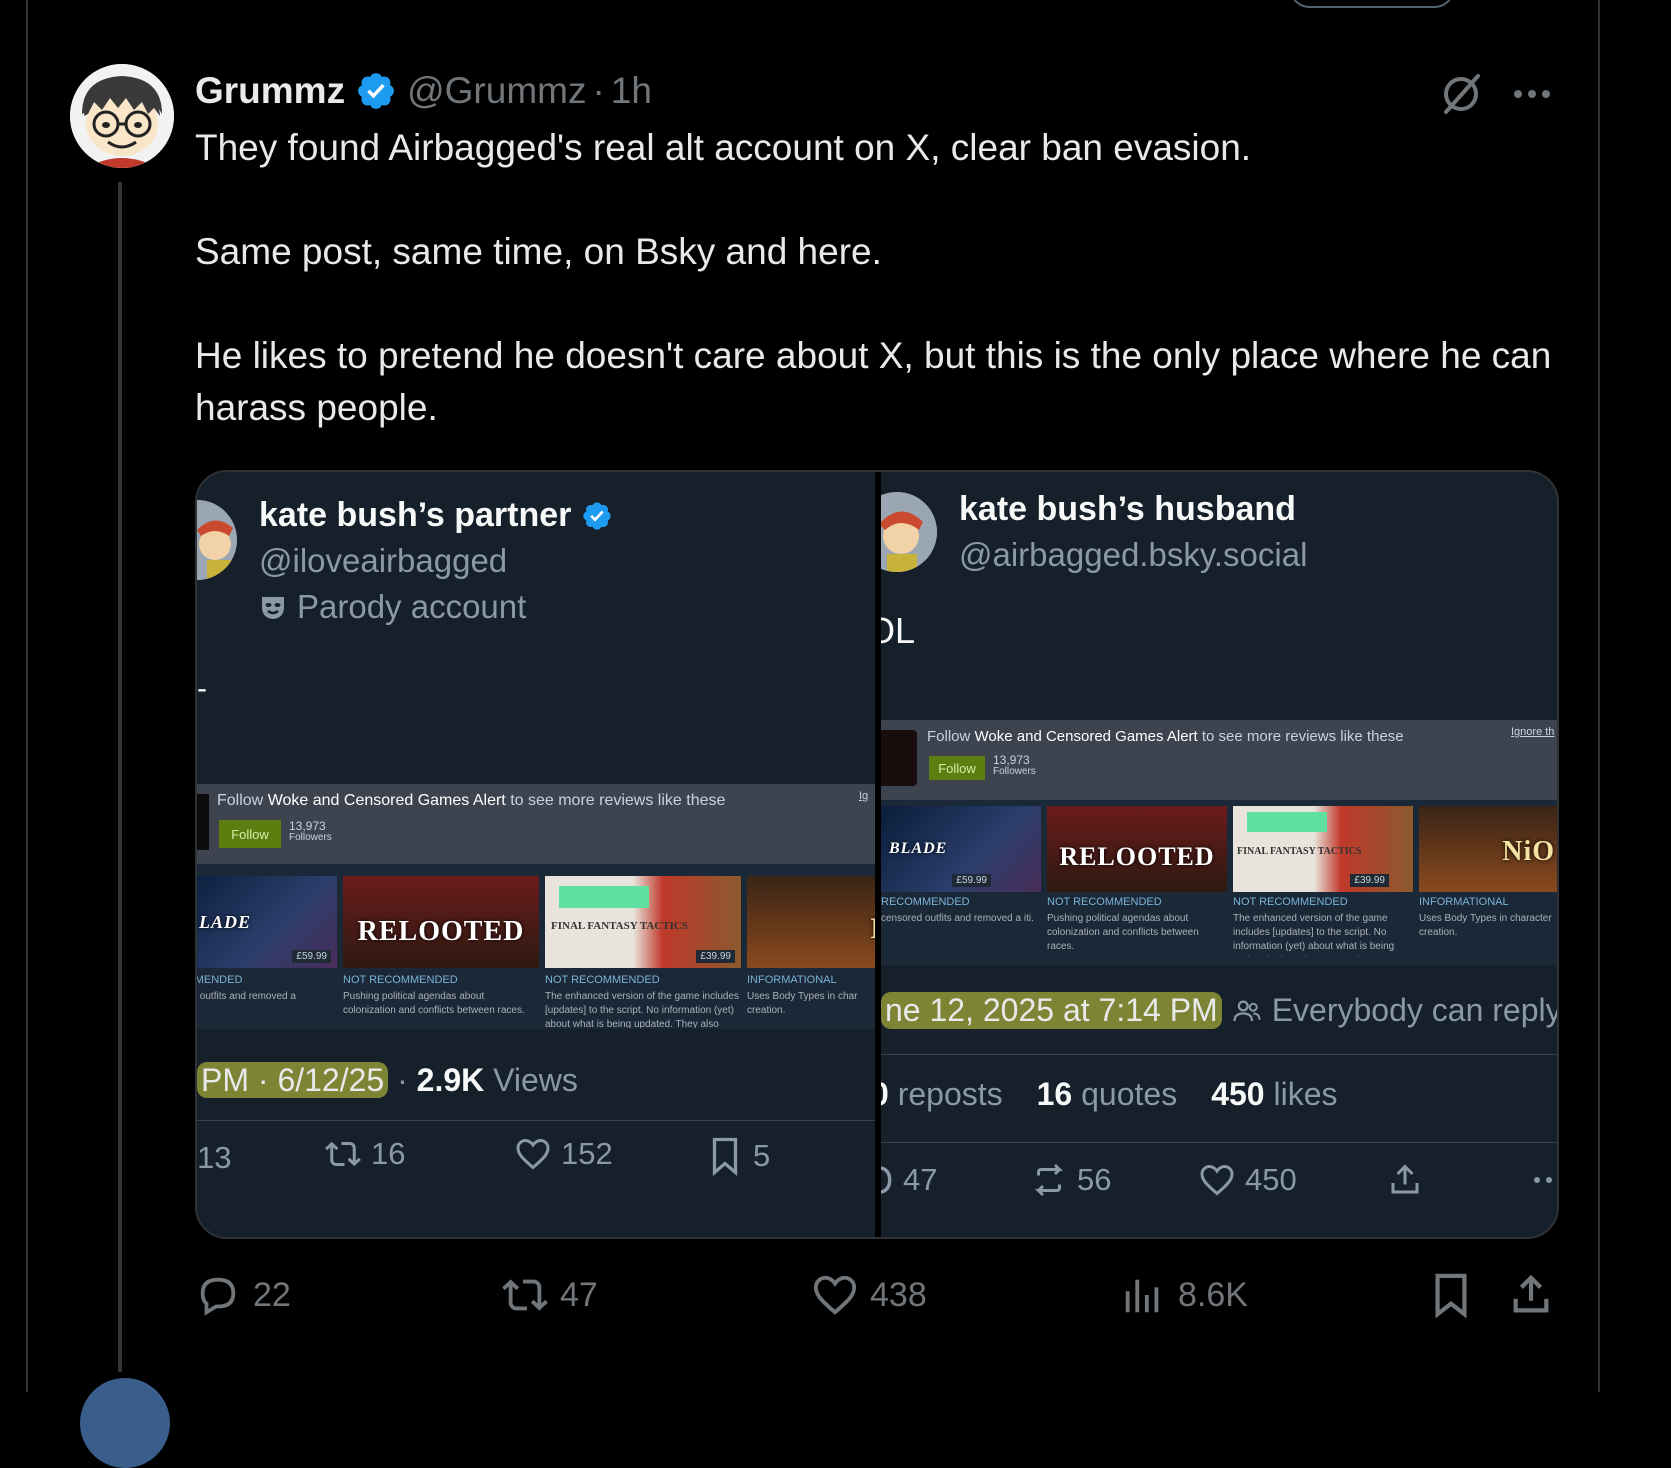 The width and height of the screenshot is (1671, 1468). Describe the element at coordinates (1051, 1010) in the screenshot. I see `highlighted-timestamp: ne 12, 2025 at 7:14 PM` at that location.